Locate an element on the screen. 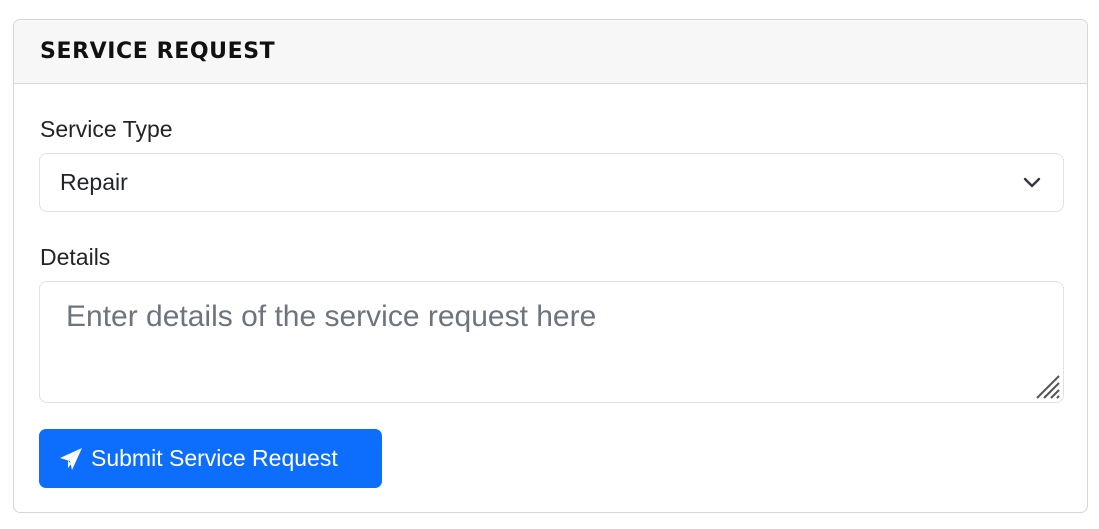 This screenshot has height=529, width=1099. submit-service-request-button: Submit Service Request is located at coordinates (210, 458).